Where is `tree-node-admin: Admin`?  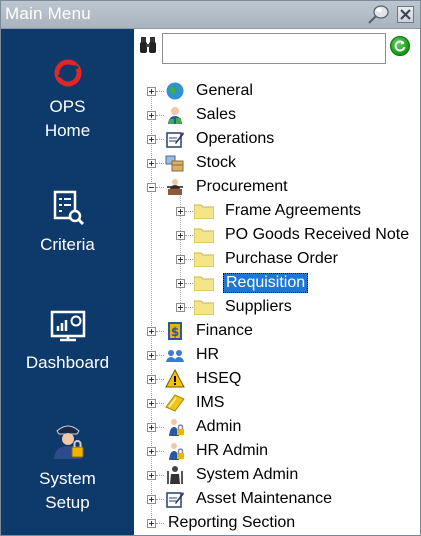 tree-node-admin: Admin is located at coordinates (277, 427).